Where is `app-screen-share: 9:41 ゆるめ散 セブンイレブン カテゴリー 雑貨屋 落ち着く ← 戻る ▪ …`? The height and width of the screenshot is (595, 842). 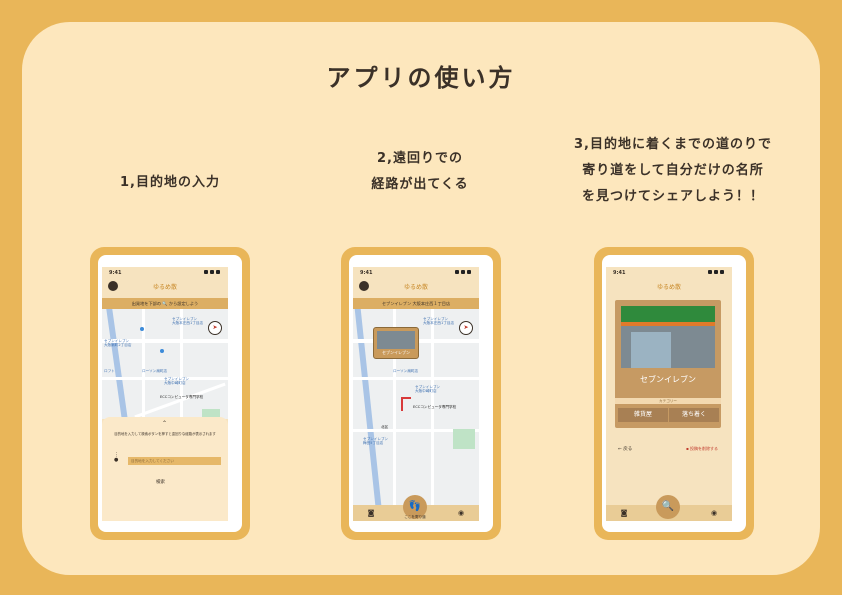
app-screen-share: 9:41 ゆるめ散 セブンイレブン カテゴリー 雑貨屋 落ち着く ← 戻る ▪ … is located at coordinates (669, 394).